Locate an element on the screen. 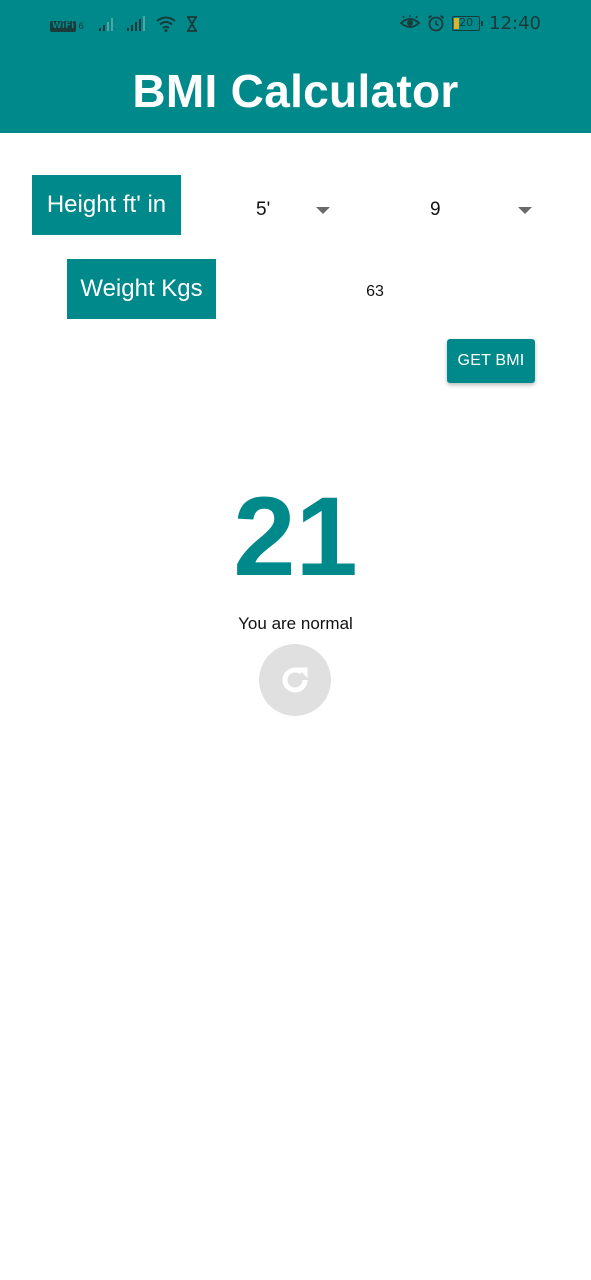 Image resolution: width=591 pixels, height=1280 pixels. wifi-calling-subscript: 6 is located at coordinates (81, 27).